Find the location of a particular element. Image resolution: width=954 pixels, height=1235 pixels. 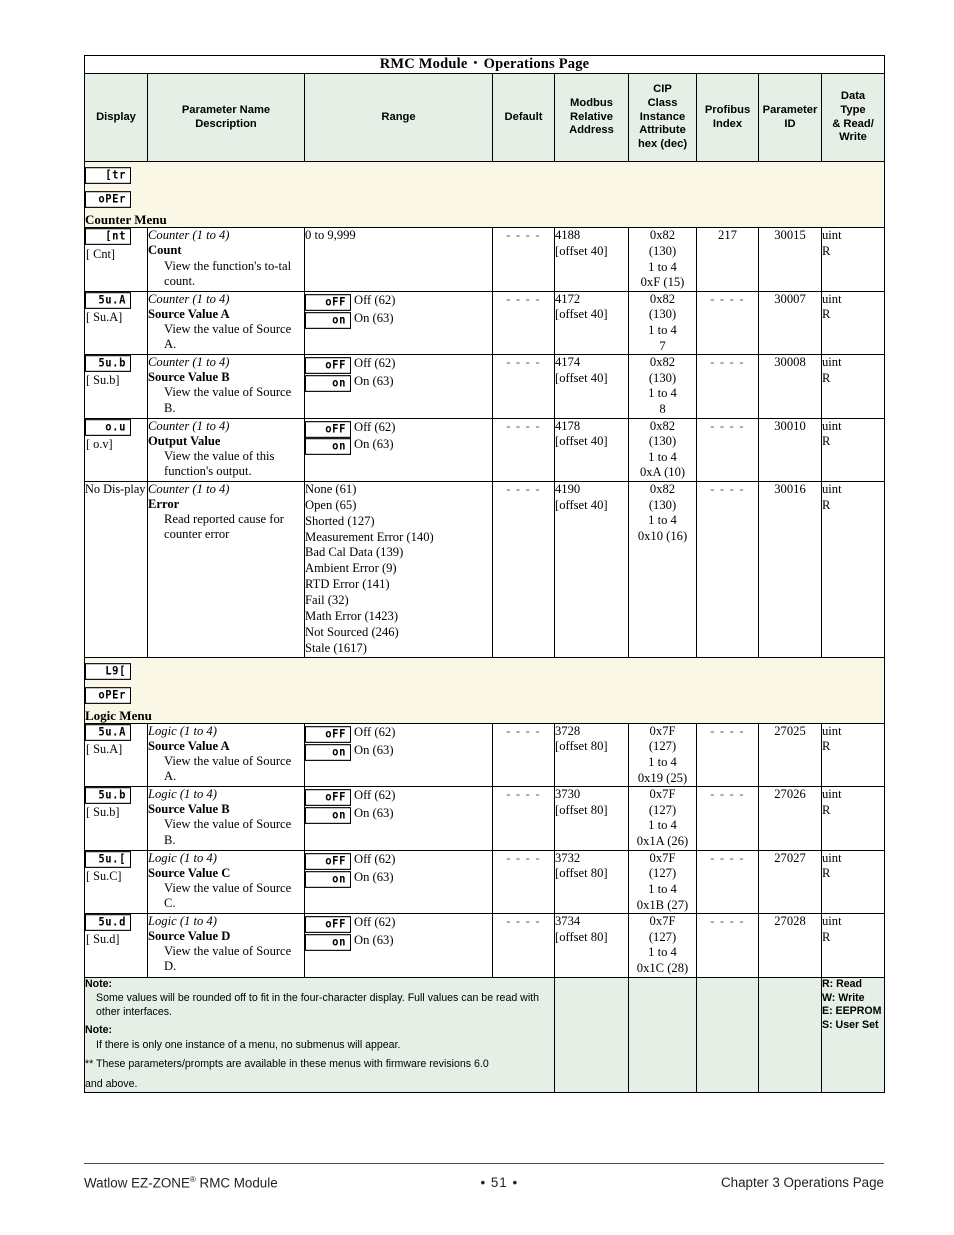

parameter-description: View the function's to-tal count. is located at coordinates (228, 273).